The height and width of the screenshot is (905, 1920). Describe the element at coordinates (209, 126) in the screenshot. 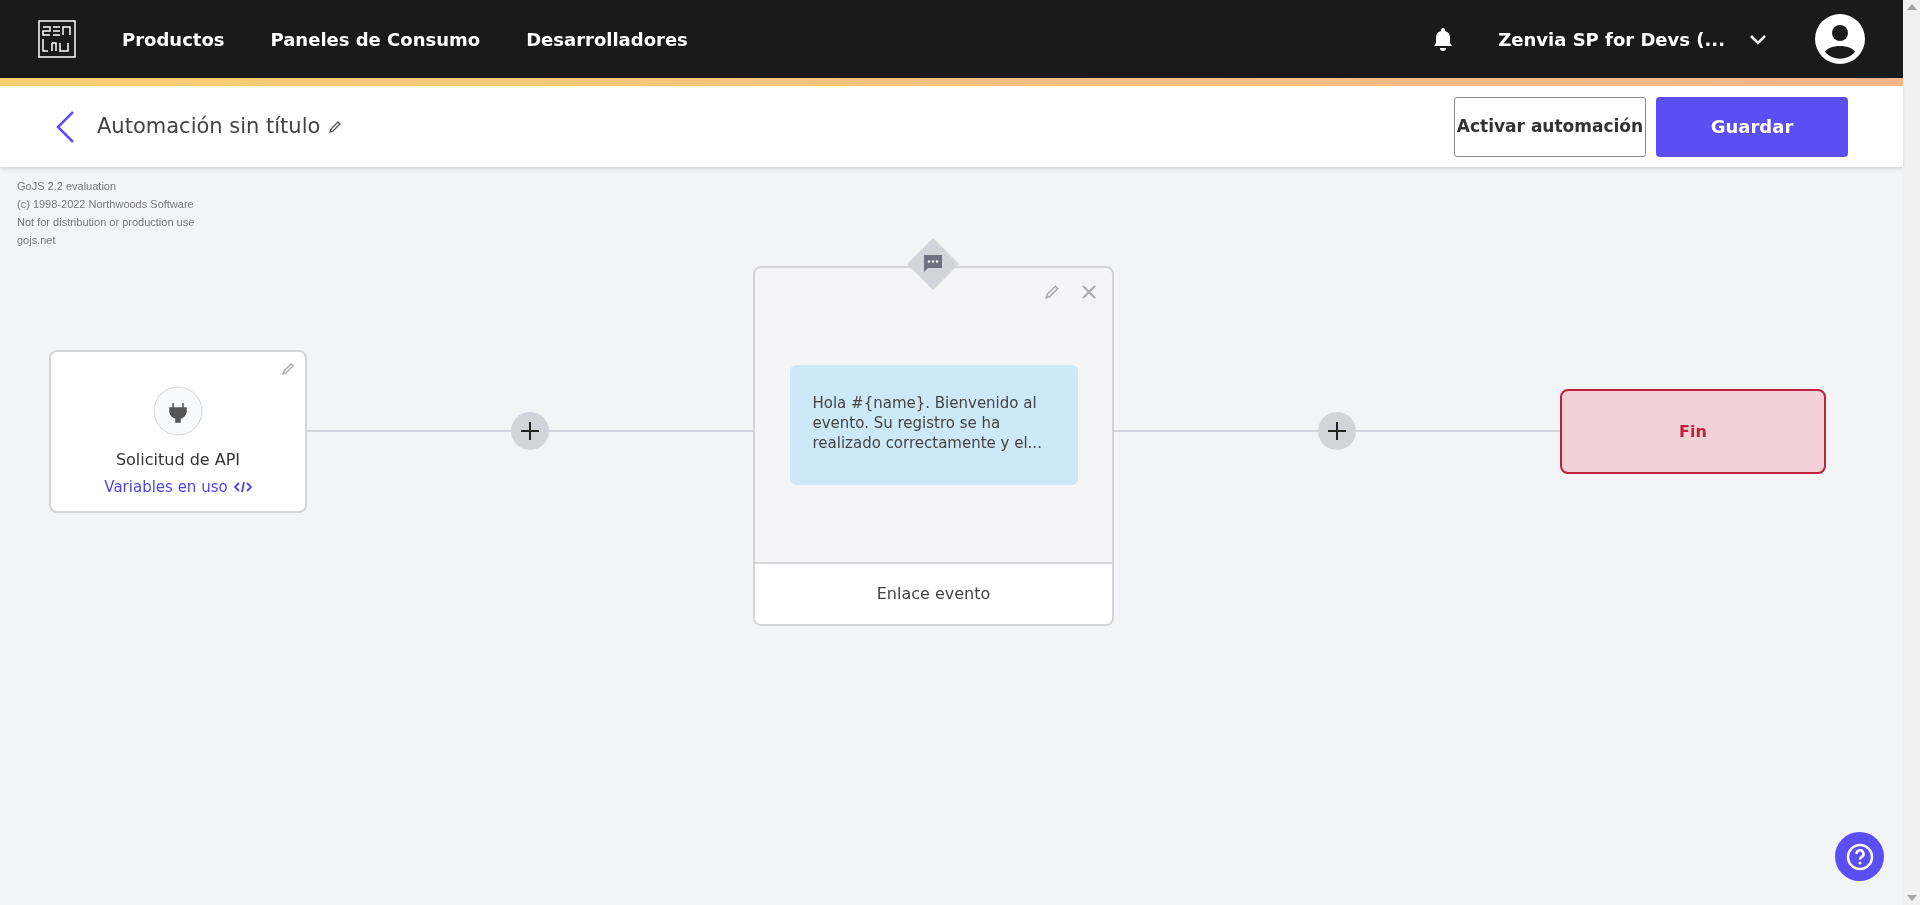

I see `automation-title: Automación sin título` at that location.